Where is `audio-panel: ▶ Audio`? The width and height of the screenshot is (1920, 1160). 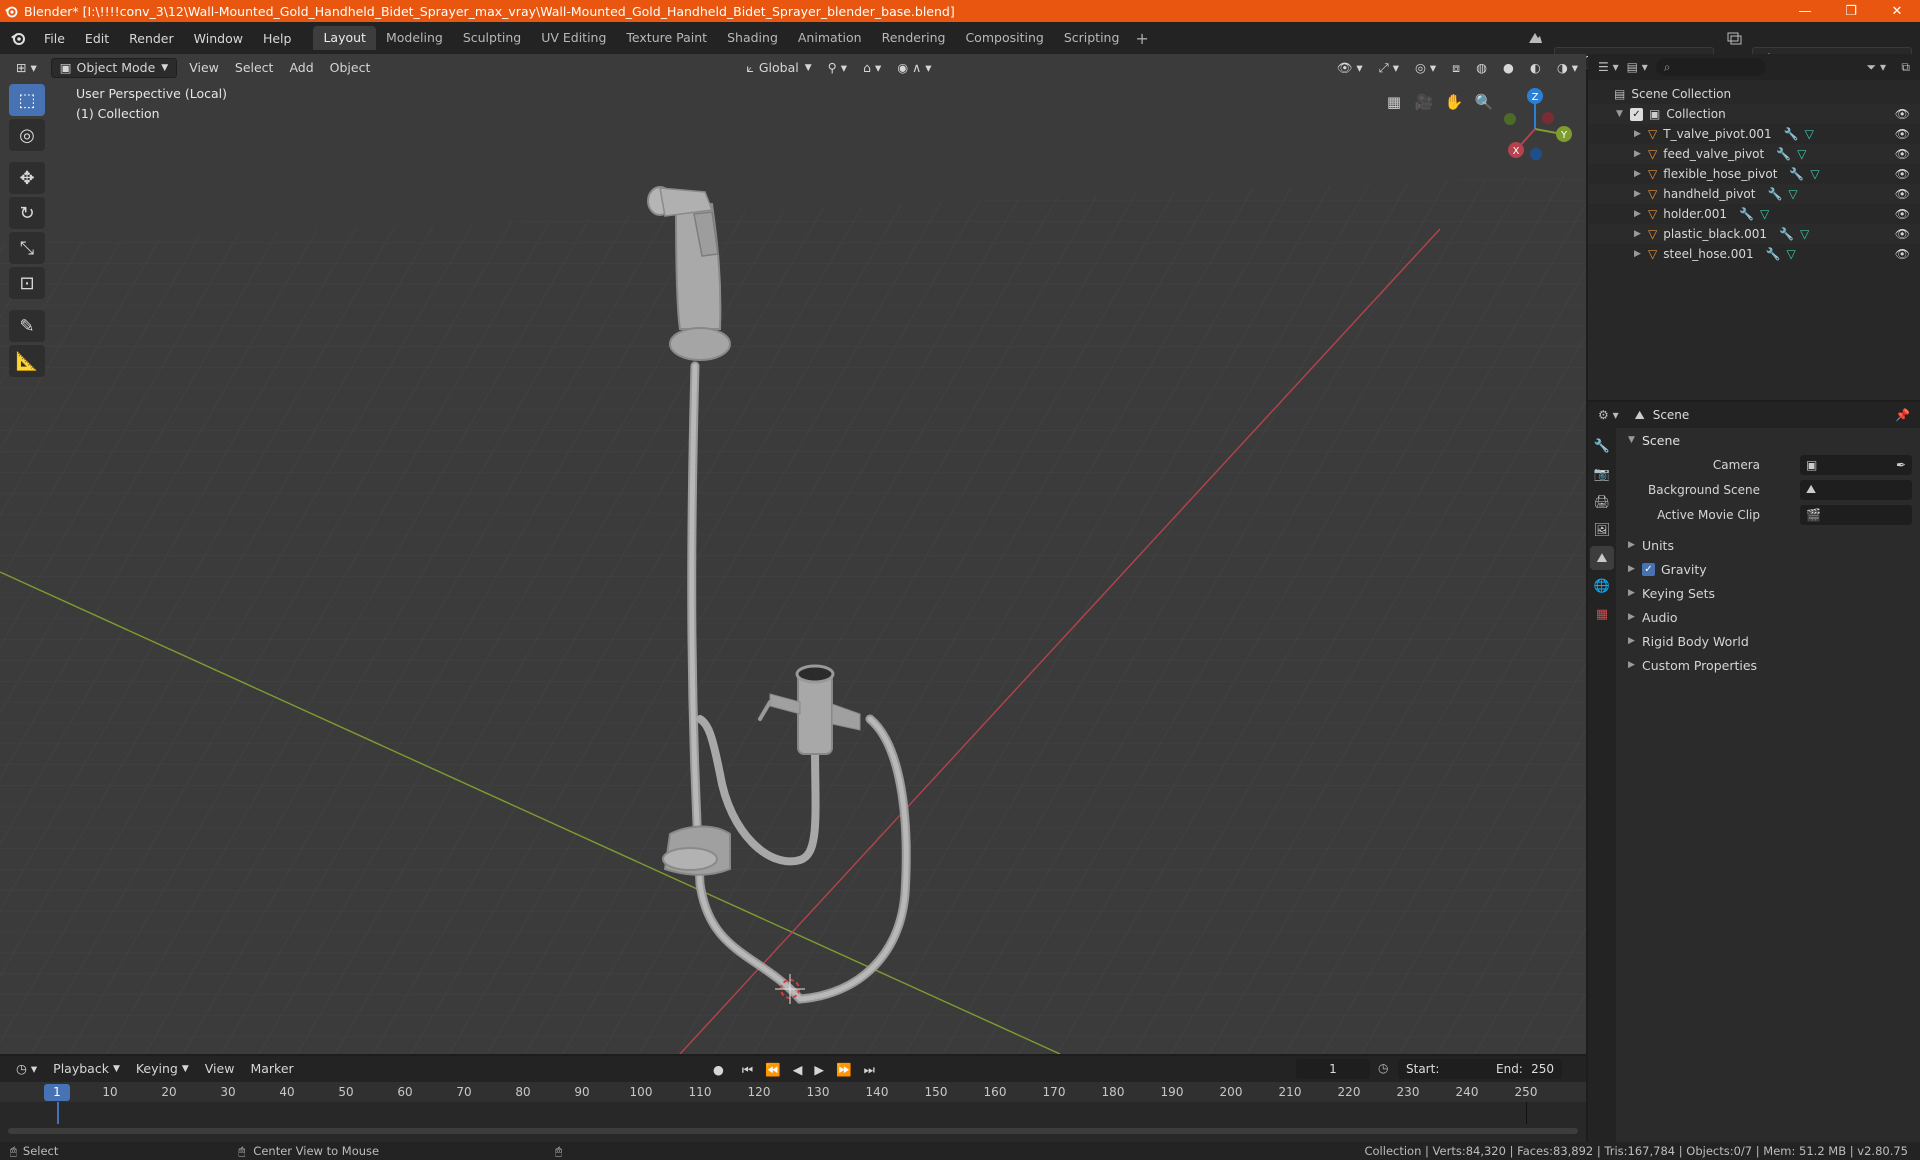 audio-panel: ▶ Audio is located at coordinates (1769, 617).